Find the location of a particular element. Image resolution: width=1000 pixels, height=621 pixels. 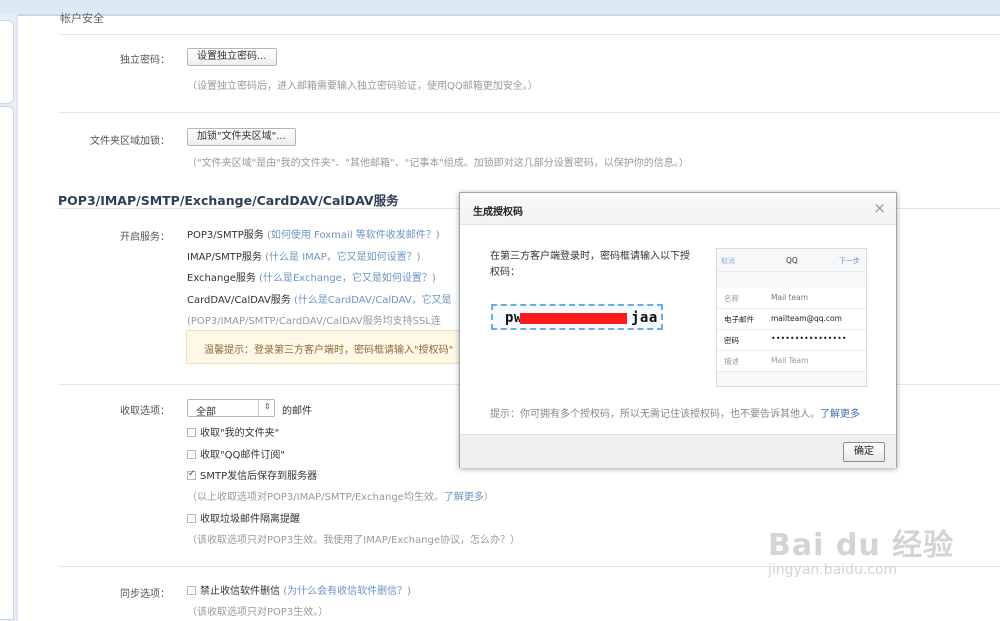

sync-options-label: 同步选项： is located at coordinates (145, 594).